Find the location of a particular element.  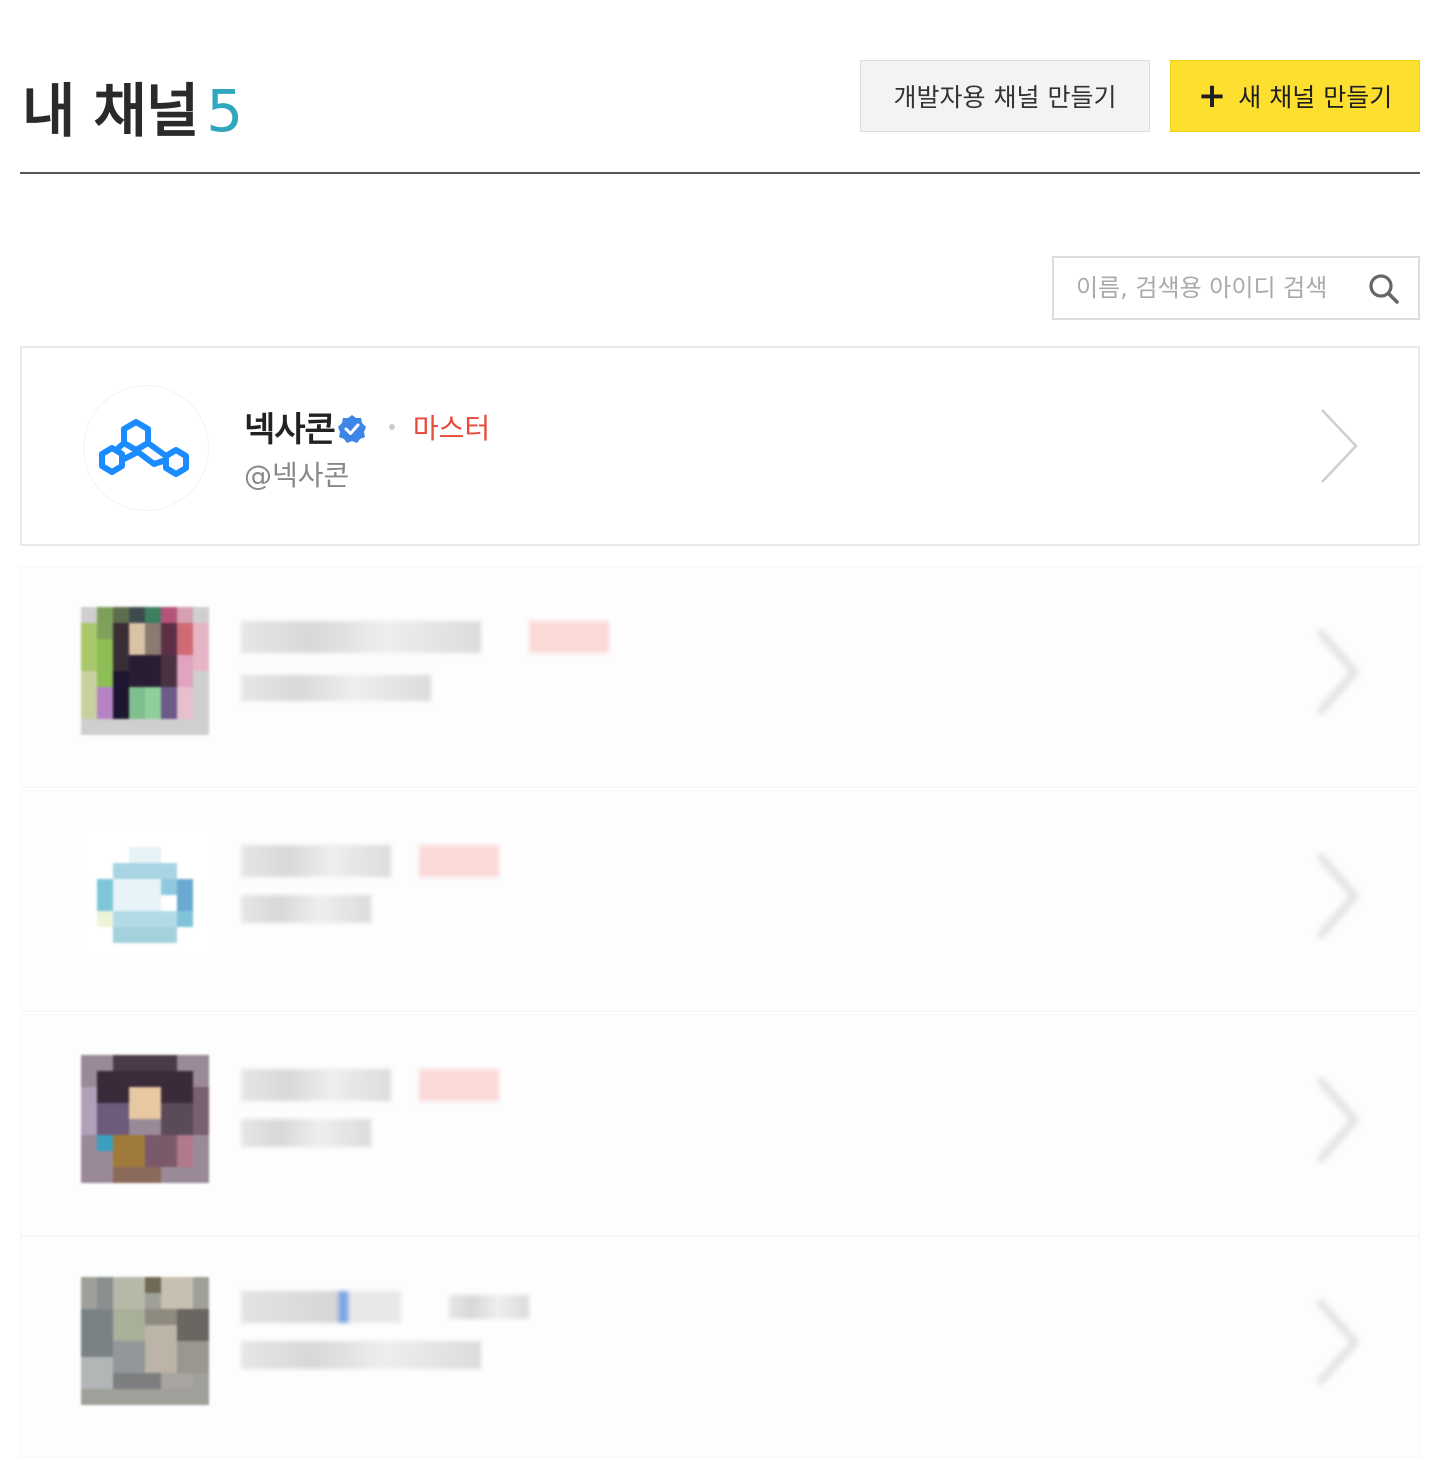

page-title: 내 채널 5 is located at coordinates (132, 106).